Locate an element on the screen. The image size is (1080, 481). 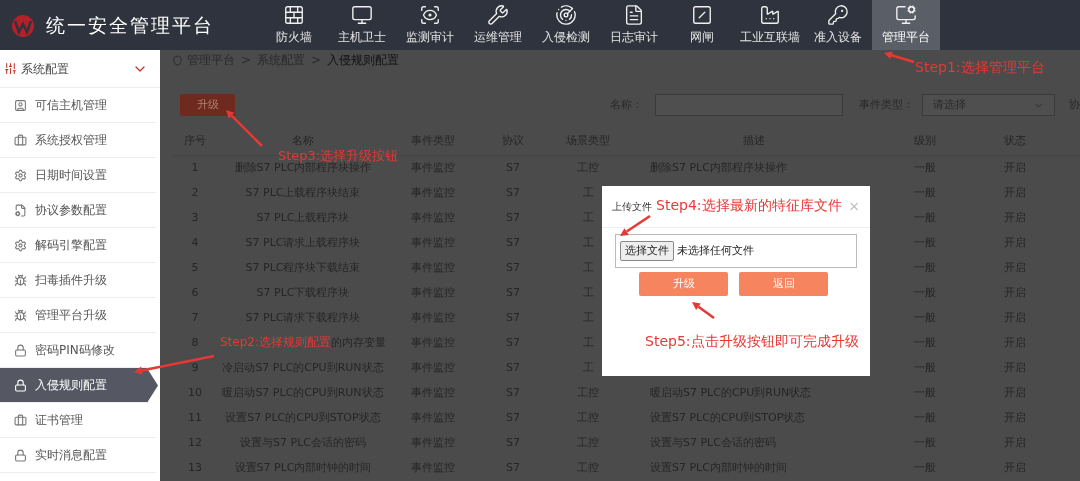
sidebar-item: 管理平台升级 is located at coordinates (78, 315).